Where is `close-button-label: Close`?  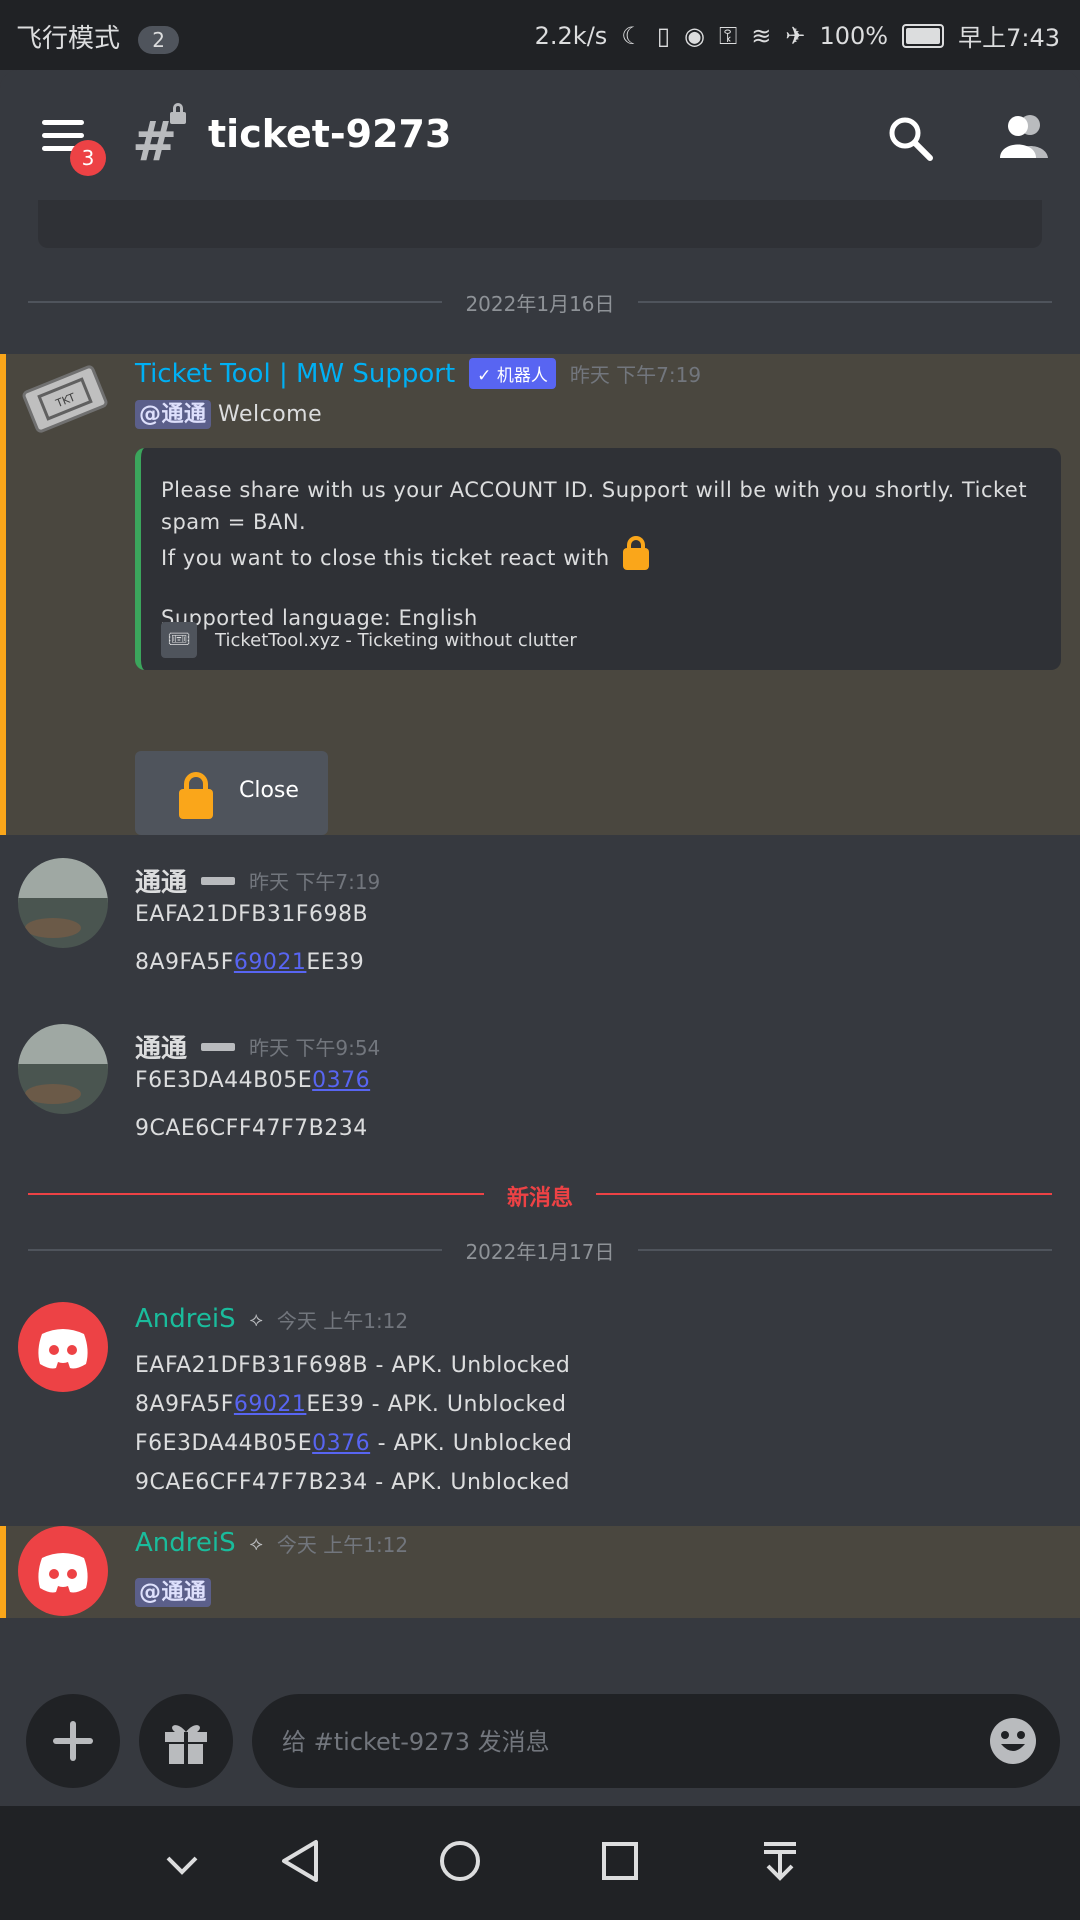 close-button-label: Close is located at coordinates (269, 790).